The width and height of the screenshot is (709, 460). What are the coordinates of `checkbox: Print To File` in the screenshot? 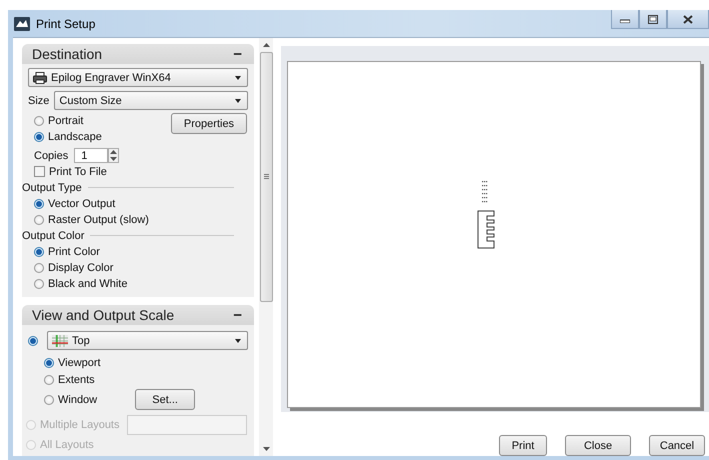 It's located at (70, 172).